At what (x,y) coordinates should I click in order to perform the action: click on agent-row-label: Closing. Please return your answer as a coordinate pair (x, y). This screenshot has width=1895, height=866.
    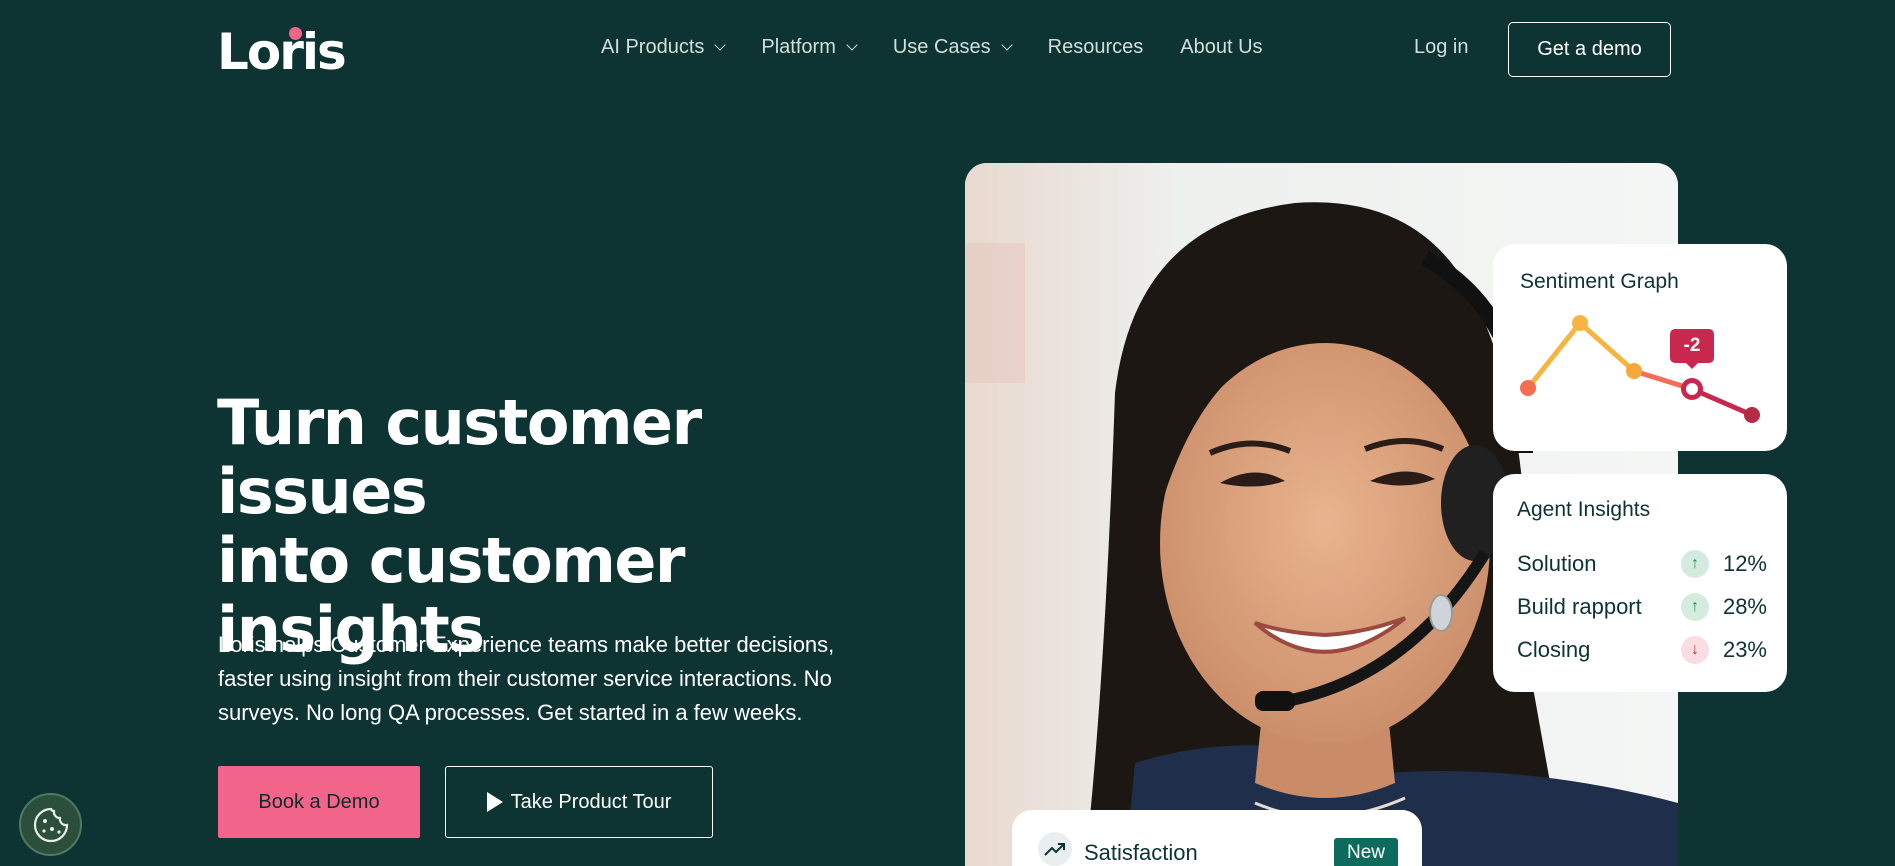
    Looking at the image, I should click on (1554, 649).